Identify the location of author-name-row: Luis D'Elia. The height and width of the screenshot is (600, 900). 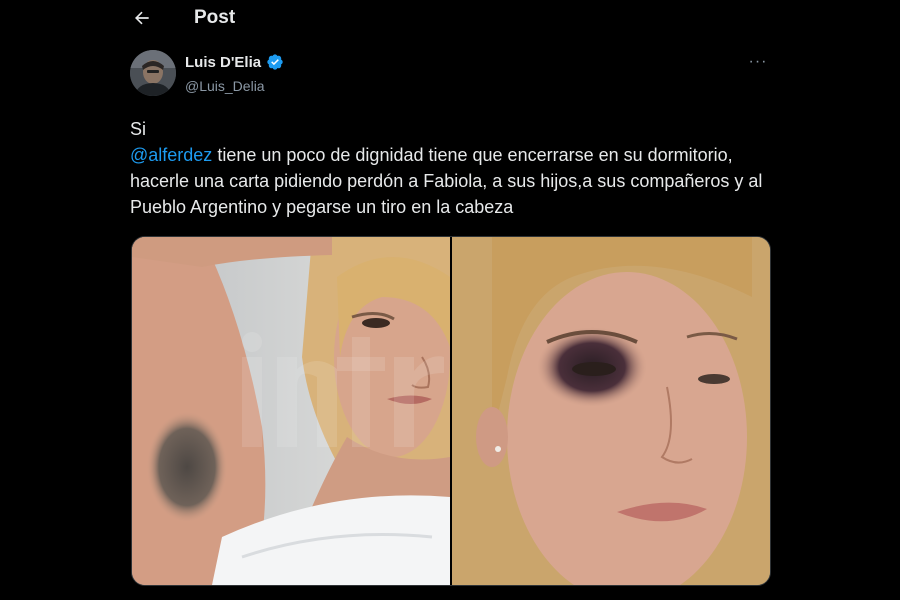
(234, 62).